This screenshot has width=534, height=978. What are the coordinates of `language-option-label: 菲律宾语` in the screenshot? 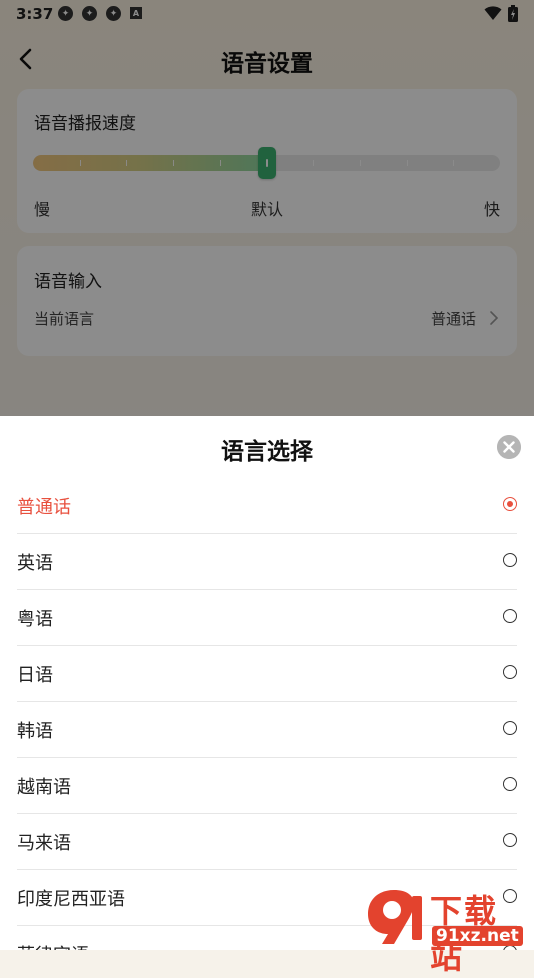 It's located at (53, 945).